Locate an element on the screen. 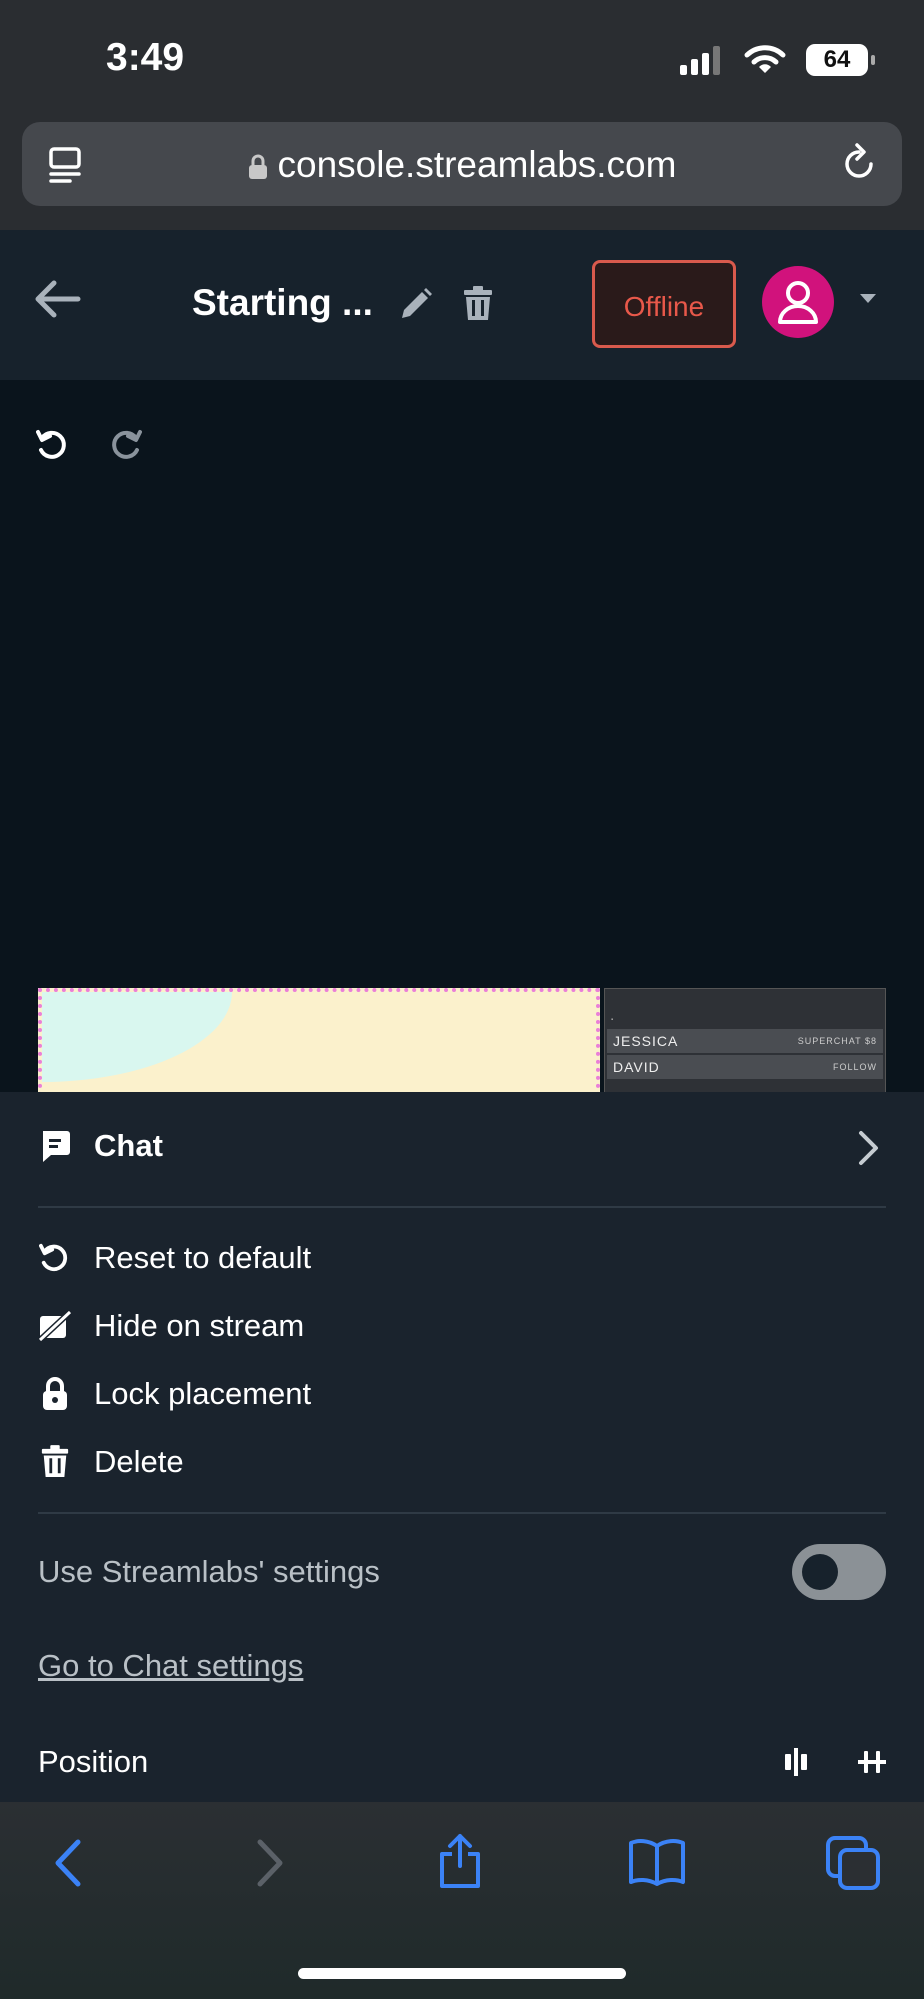 The height and width of the screenshot is (1999, 924). hide-on-stream-action: Hide on stream is located at coordinates (171, 1326).